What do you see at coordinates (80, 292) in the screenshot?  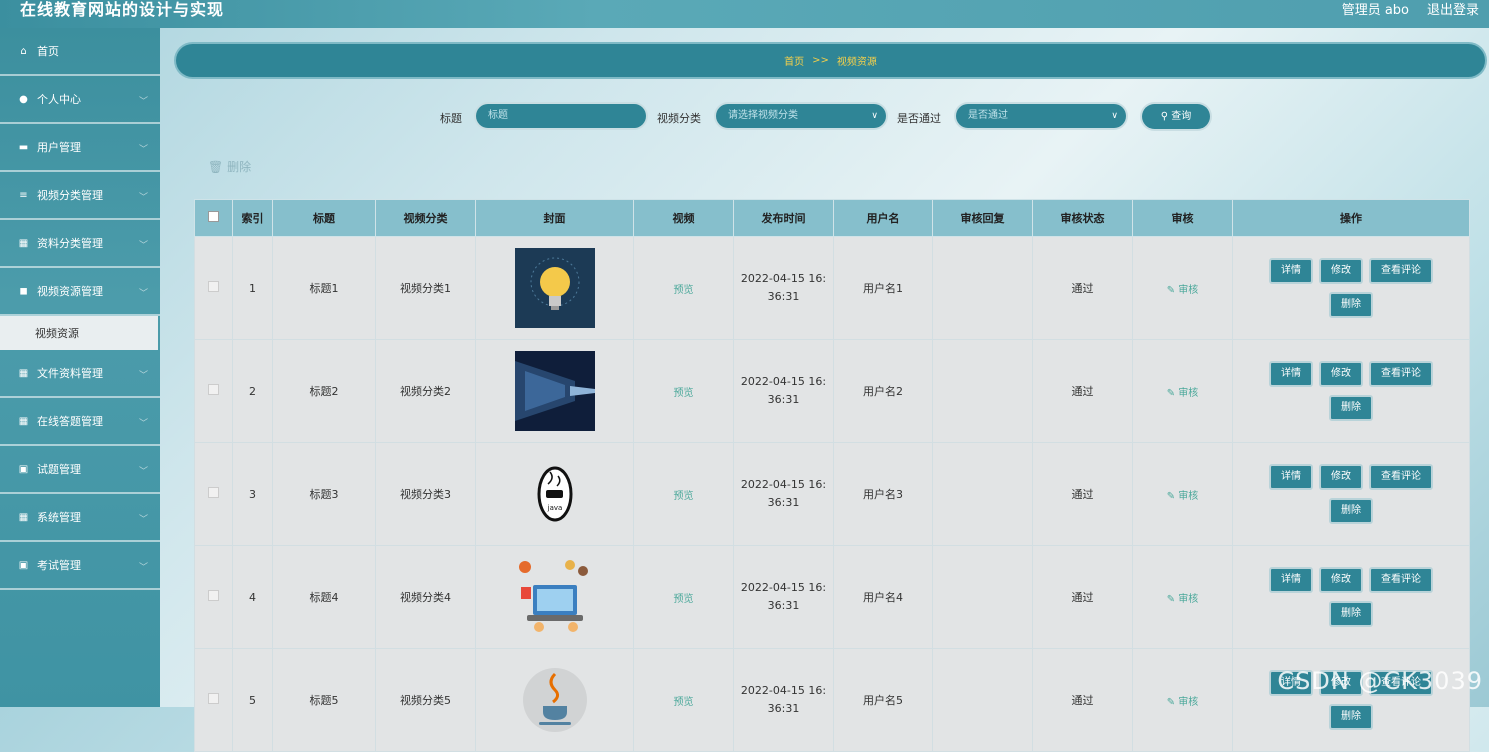 I see `sidebar-item-video-resources: ◼ 视频资源管理 ﹀` at bounding box center [80, 292].